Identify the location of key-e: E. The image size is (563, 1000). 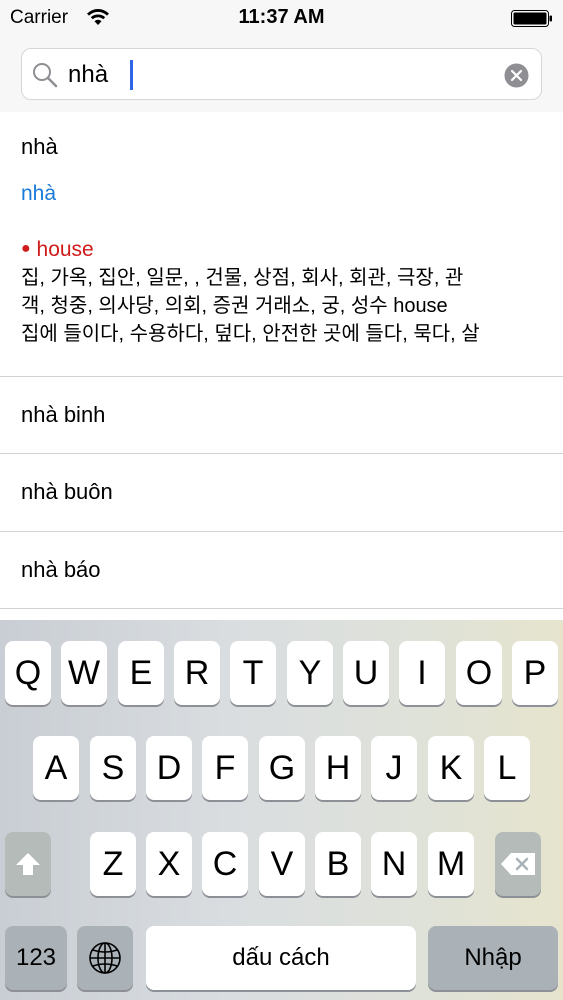
(141, 673).